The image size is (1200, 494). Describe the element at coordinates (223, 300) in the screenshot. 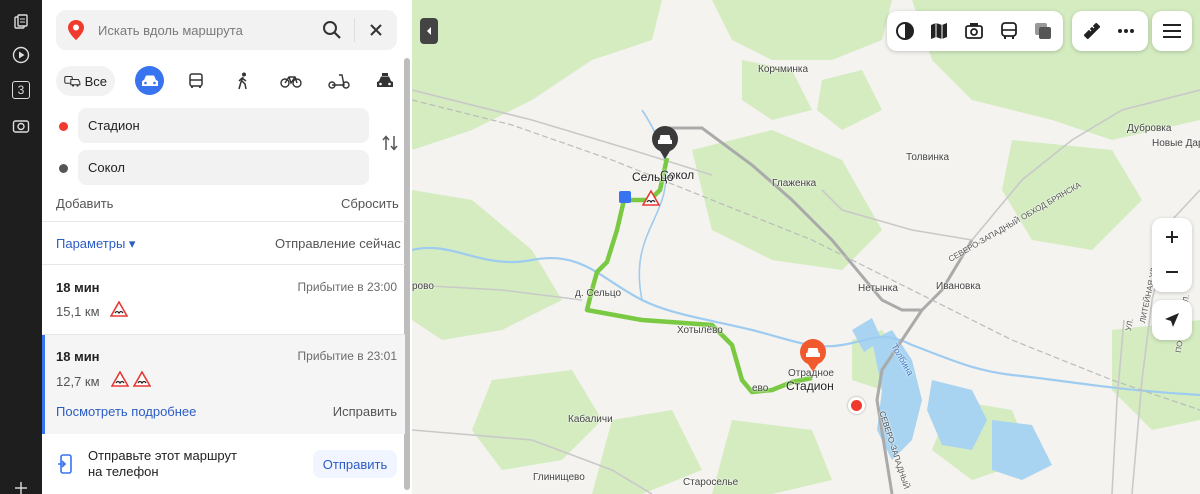

I see `route-option-1: 18 мин Прибытие в 23:00 15,1 км` at that location.